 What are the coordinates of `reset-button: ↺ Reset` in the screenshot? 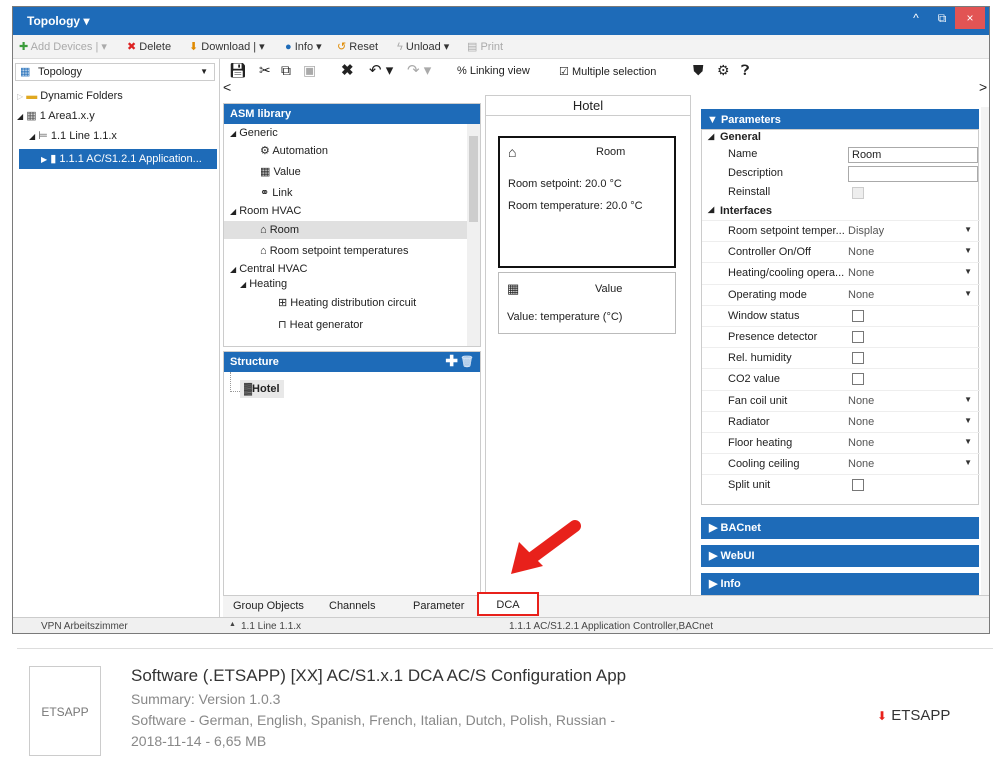 It's located at (357, 46).